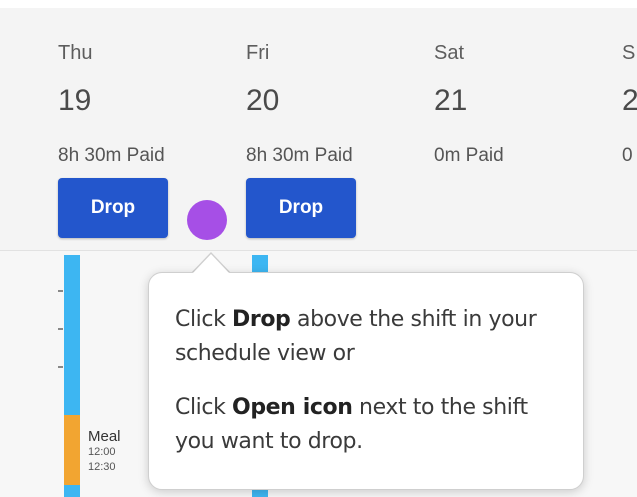  What do you see at coordinates (449, 53) in the screenshot?
I see `day-name: Sat` at bounding box center [449, 53].